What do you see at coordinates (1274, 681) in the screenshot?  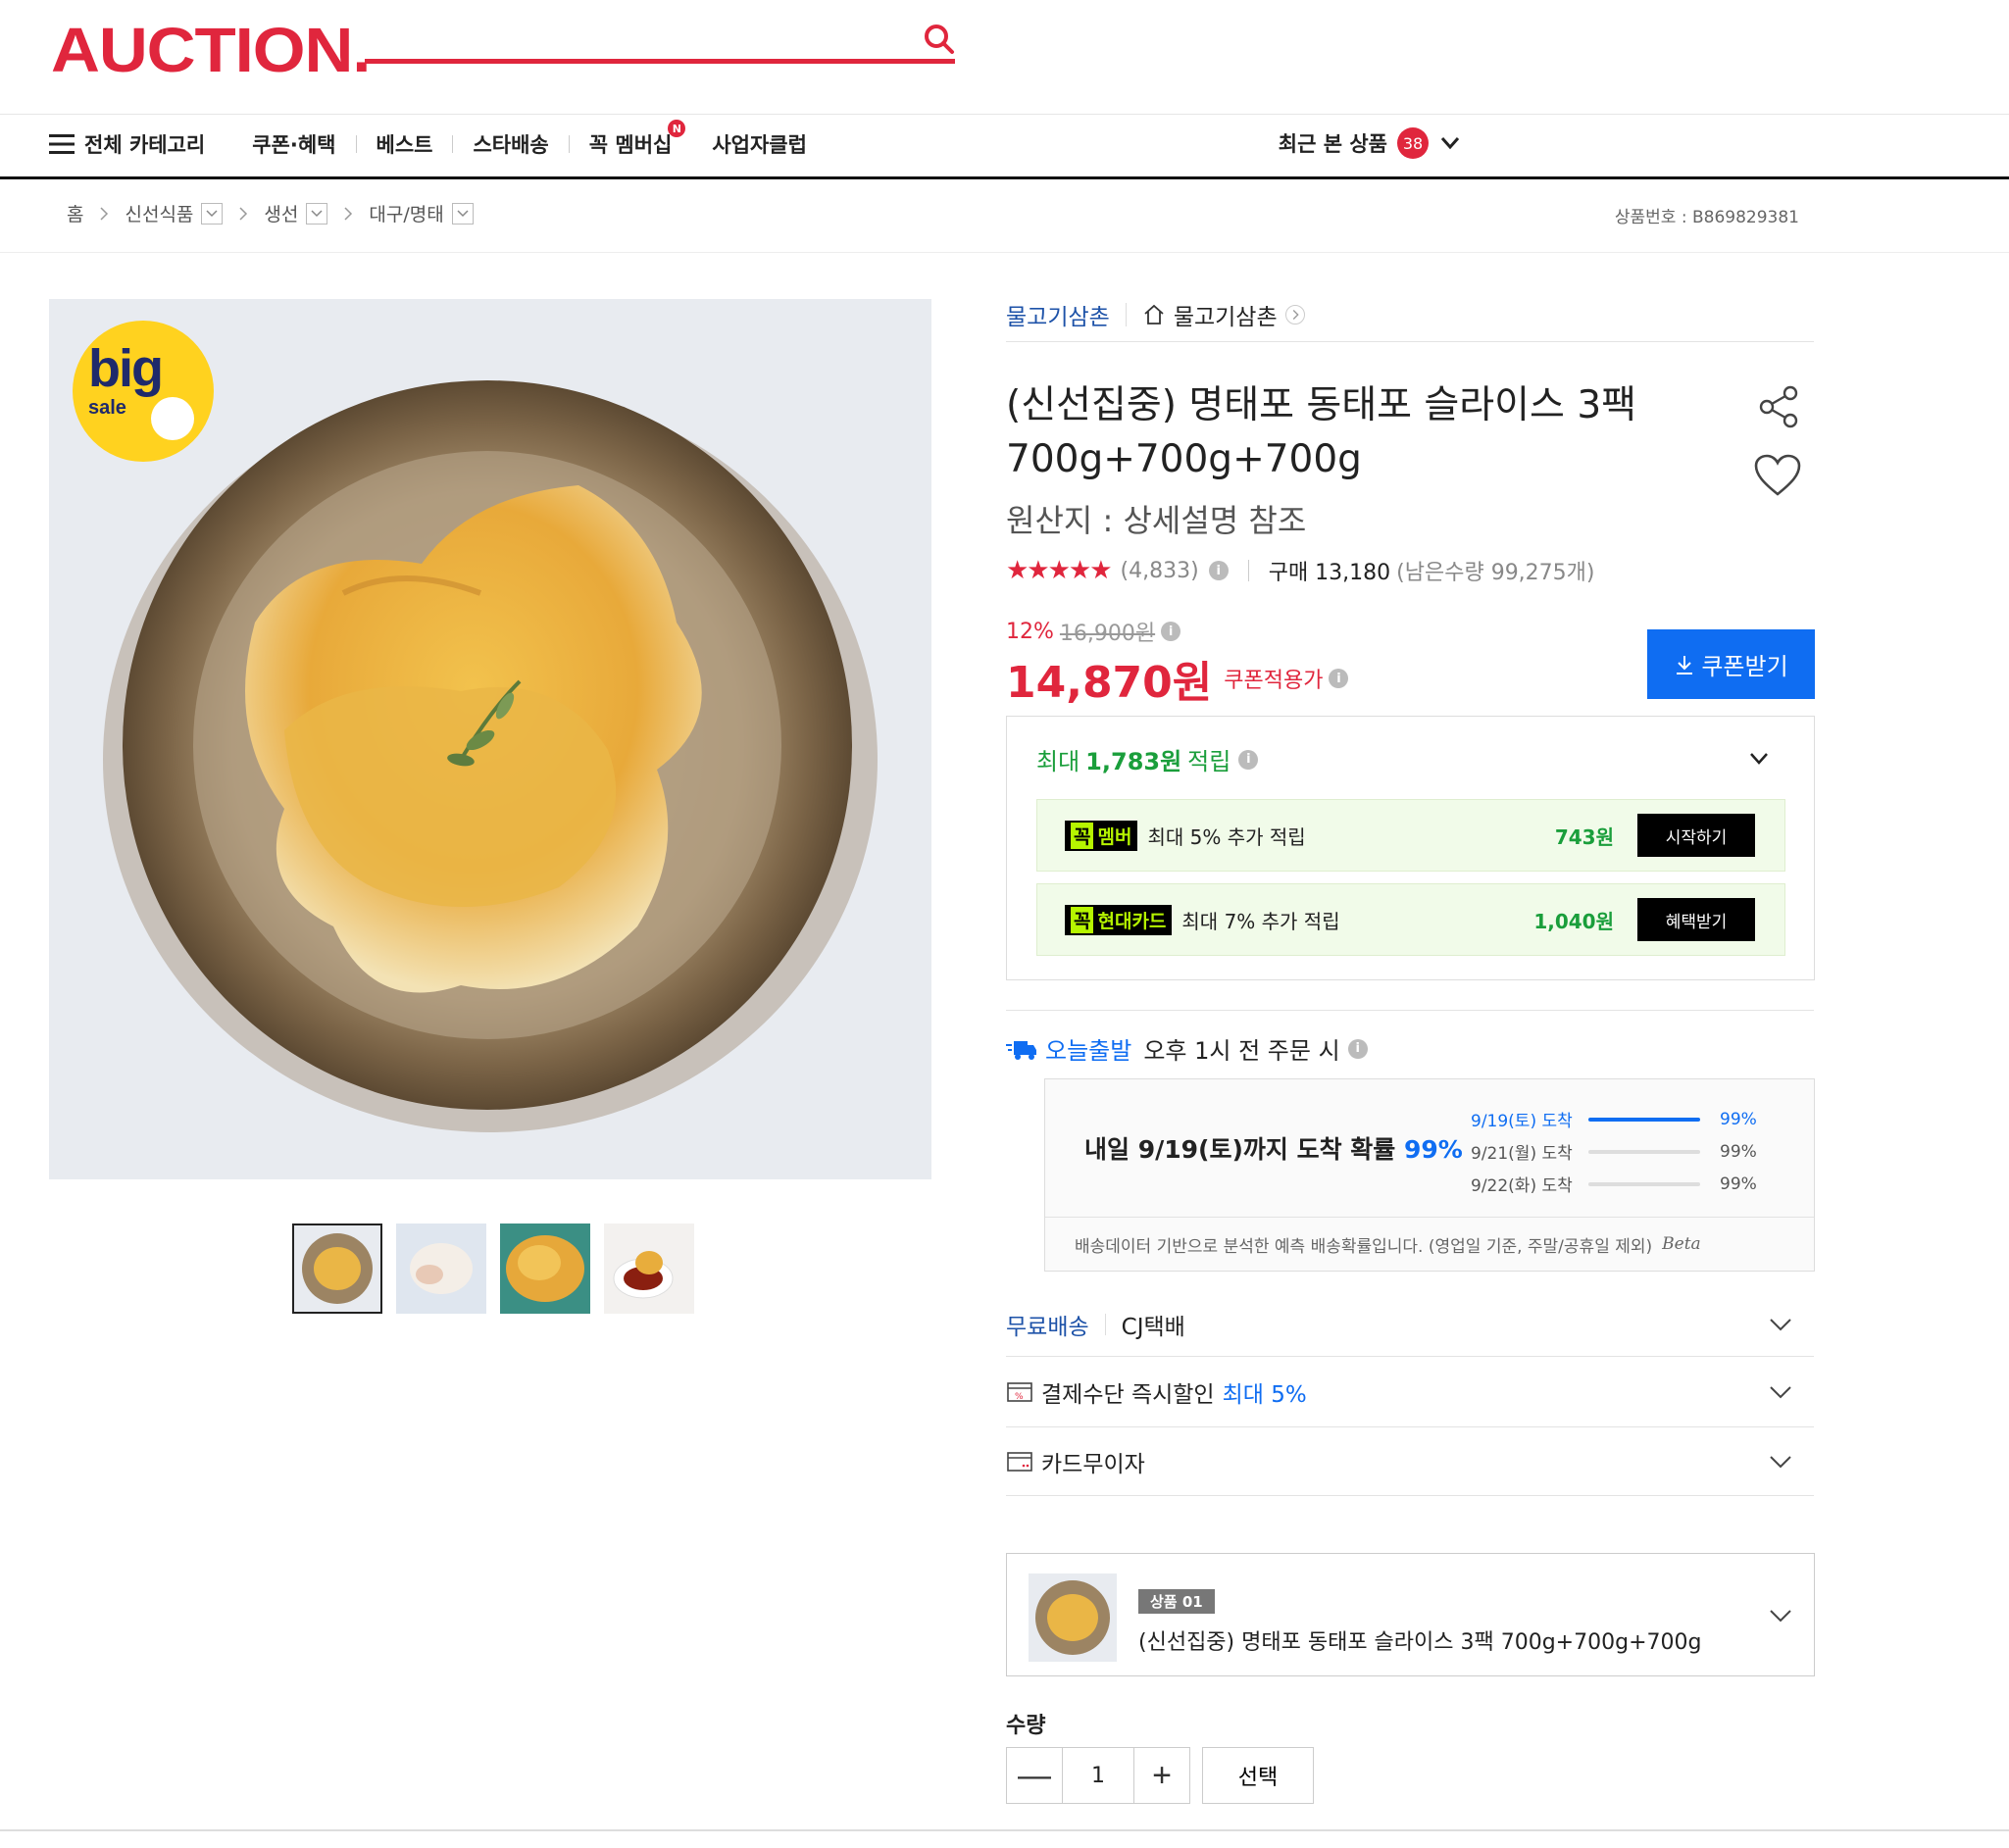 I see `coupon-applied-label: 쿠폰적용가` at bounding box center [1274, 681].